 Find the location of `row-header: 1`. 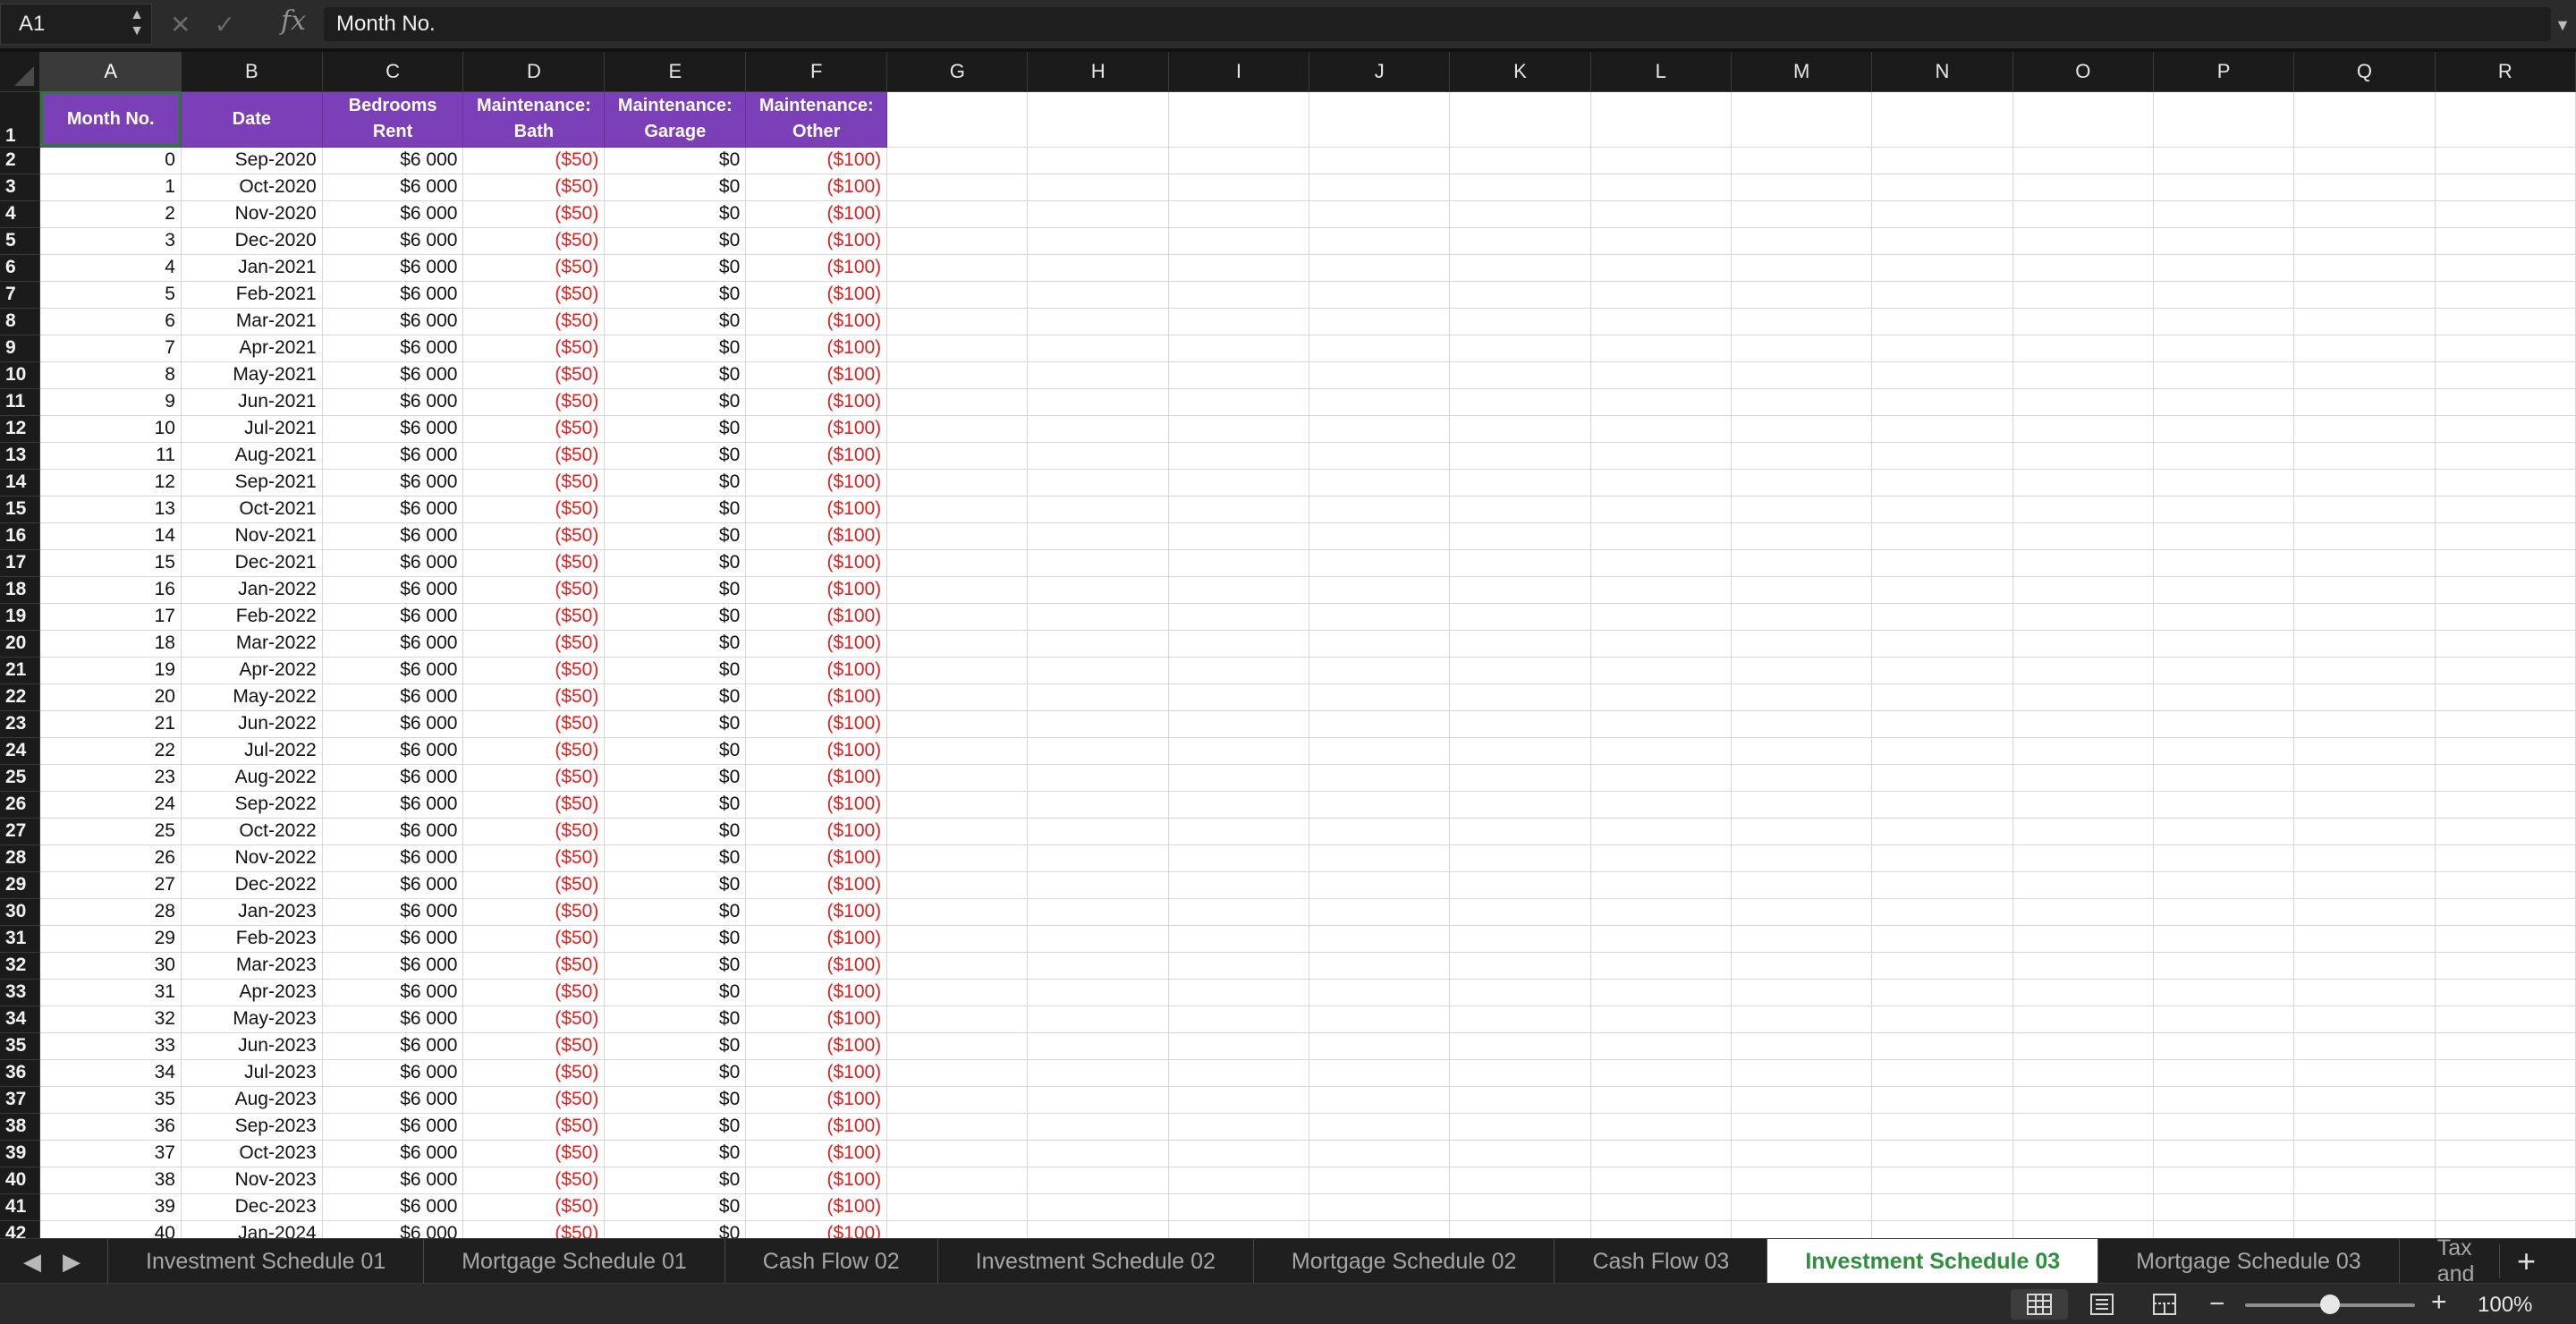

row-header: 1 is located at coordinates (20, 119).